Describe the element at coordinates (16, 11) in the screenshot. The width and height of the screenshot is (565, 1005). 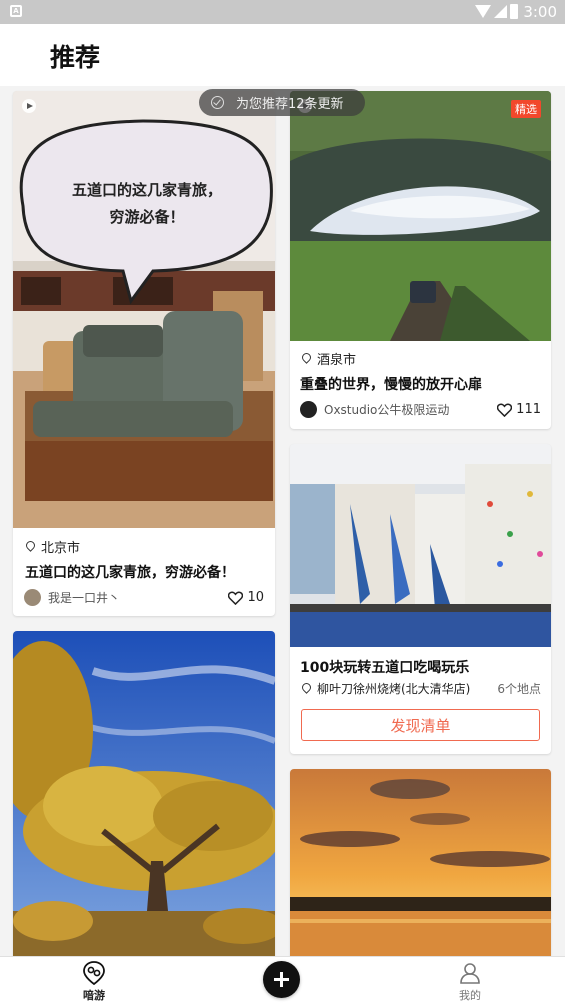
I see `app-notification-icon: A` at that location.